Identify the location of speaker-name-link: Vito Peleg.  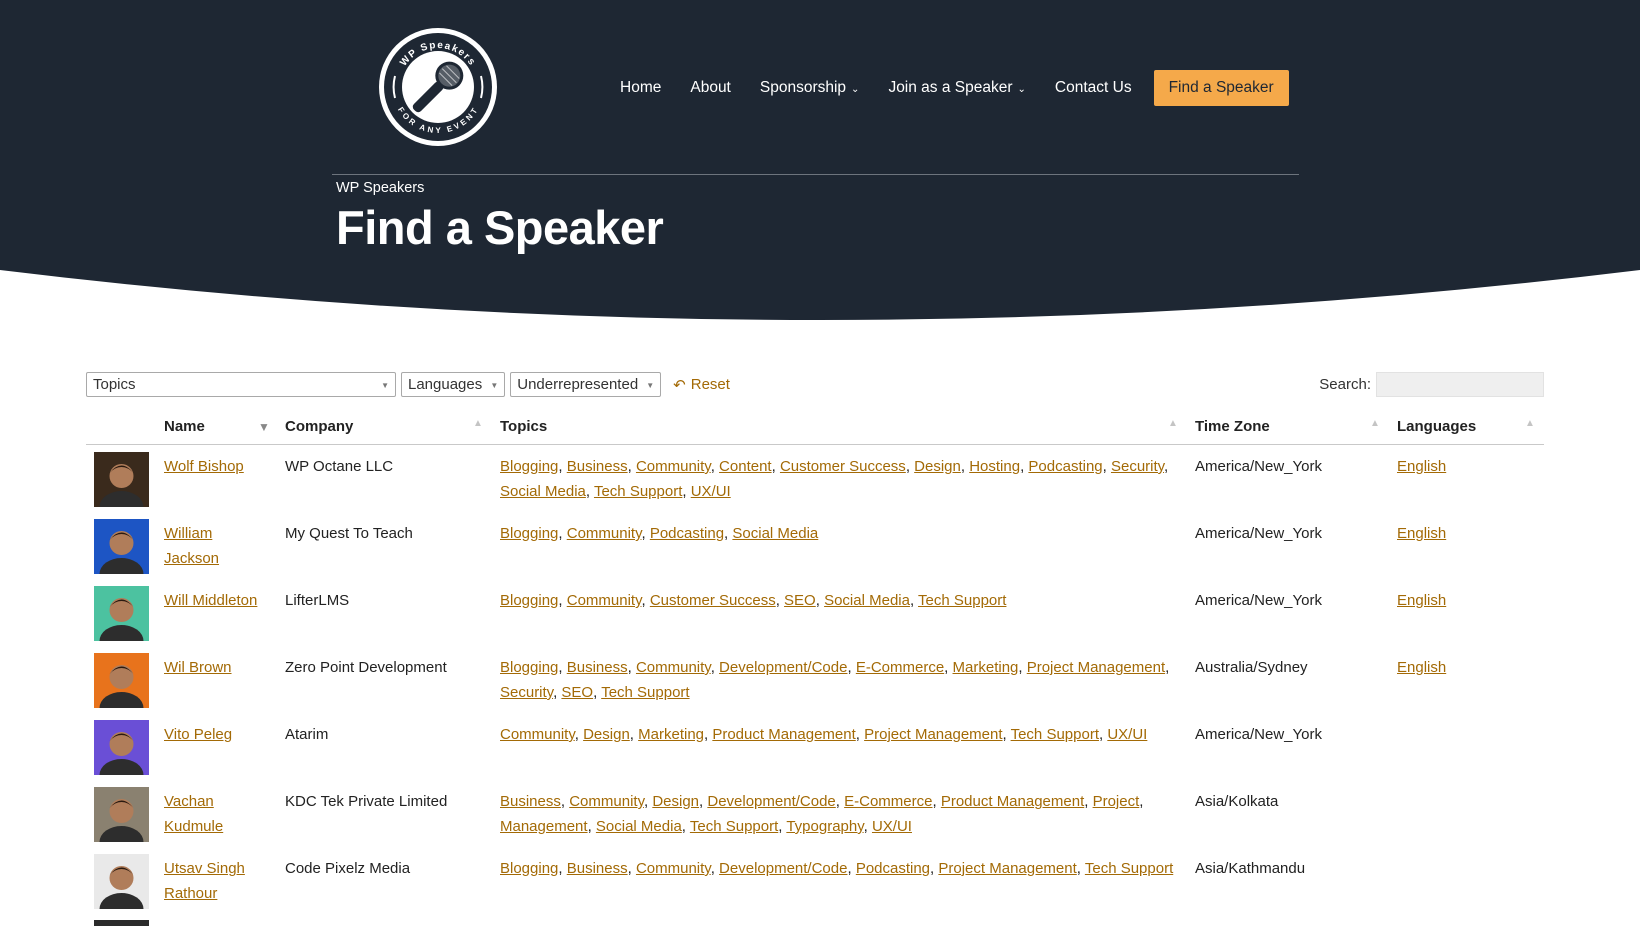
(198, 734).